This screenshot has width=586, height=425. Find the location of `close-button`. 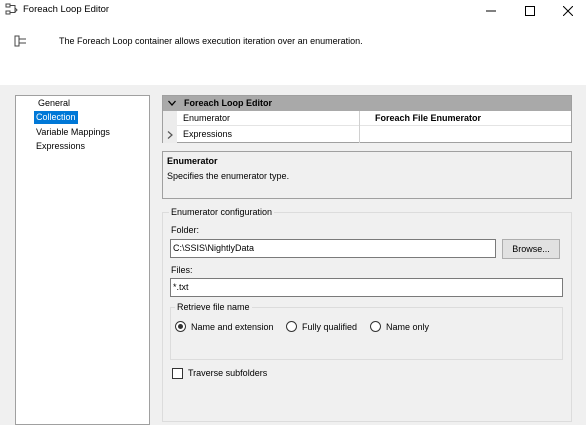

close-button is located at coordinates (567, 10).